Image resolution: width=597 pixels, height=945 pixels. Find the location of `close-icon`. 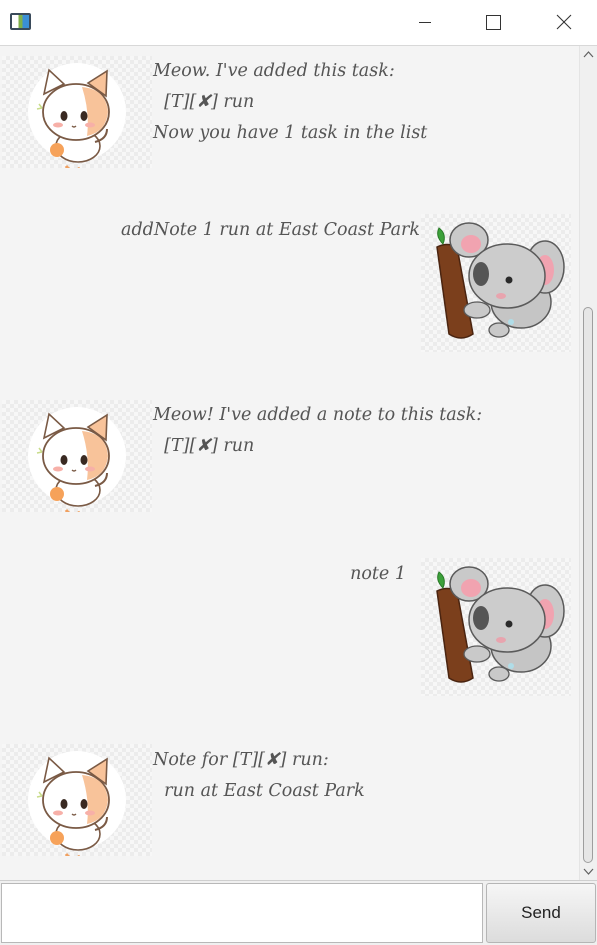

close-icon is located at coordinates (564, 22).